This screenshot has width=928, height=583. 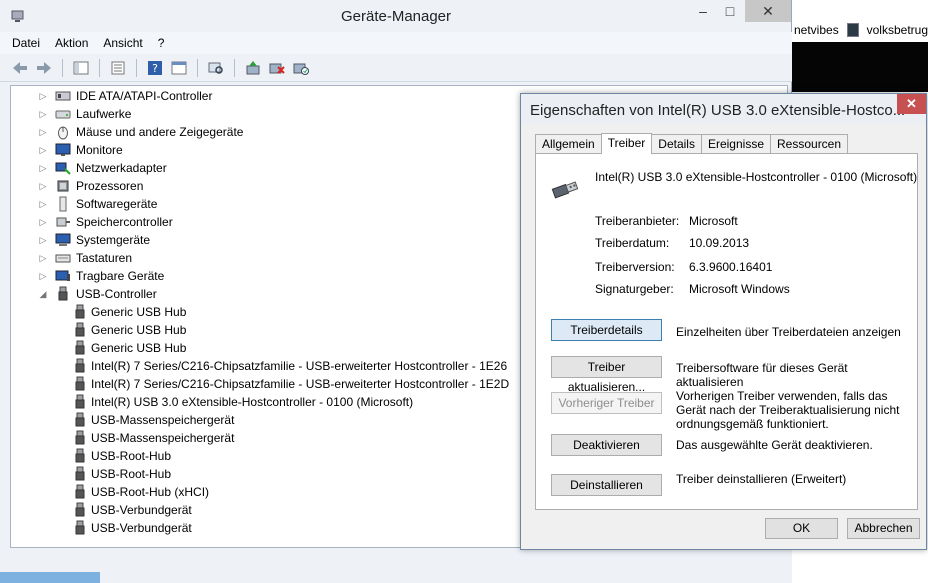 I want to click on toolbar-separator, so click(x=197, y=67).